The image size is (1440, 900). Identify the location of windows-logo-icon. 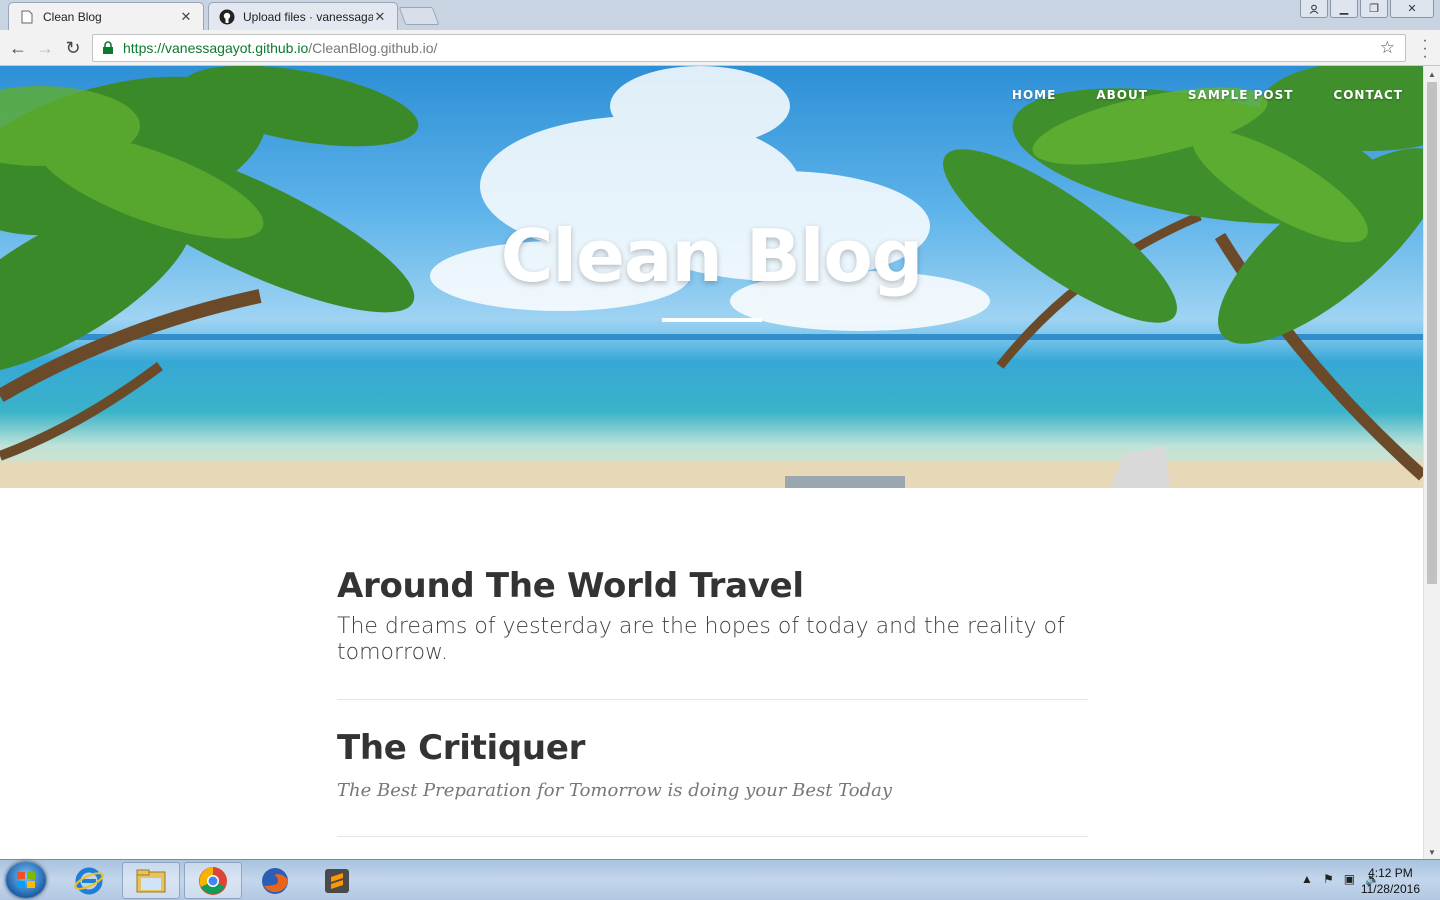
(26, 880).